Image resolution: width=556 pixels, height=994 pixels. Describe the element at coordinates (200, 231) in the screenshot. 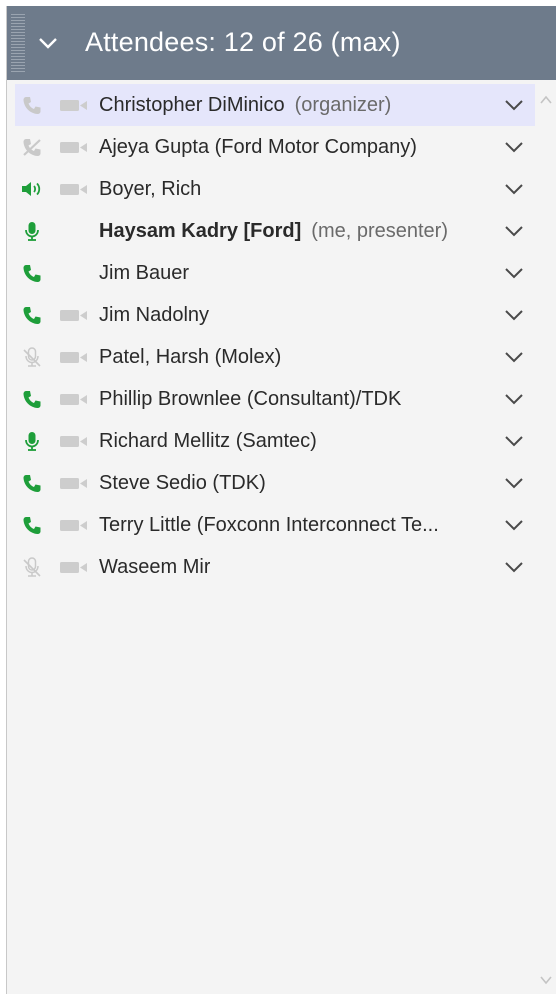

I see `attendee-name-text: Haysam Kadry [Ford]` at that location.